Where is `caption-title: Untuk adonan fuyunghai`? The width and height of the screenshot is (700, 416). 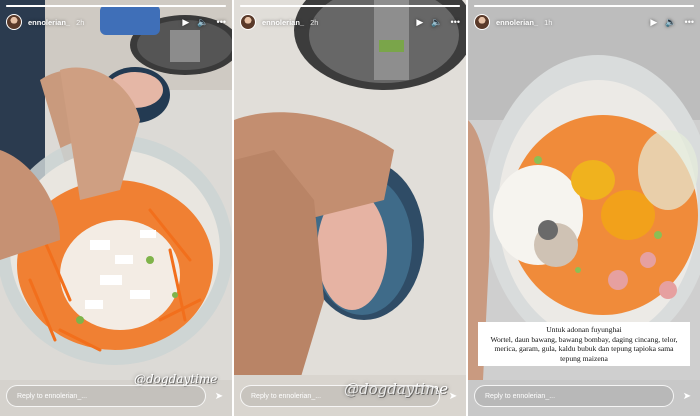 caption-title: Untuk adonan fuyunghai is located at coordinates (584, 330).